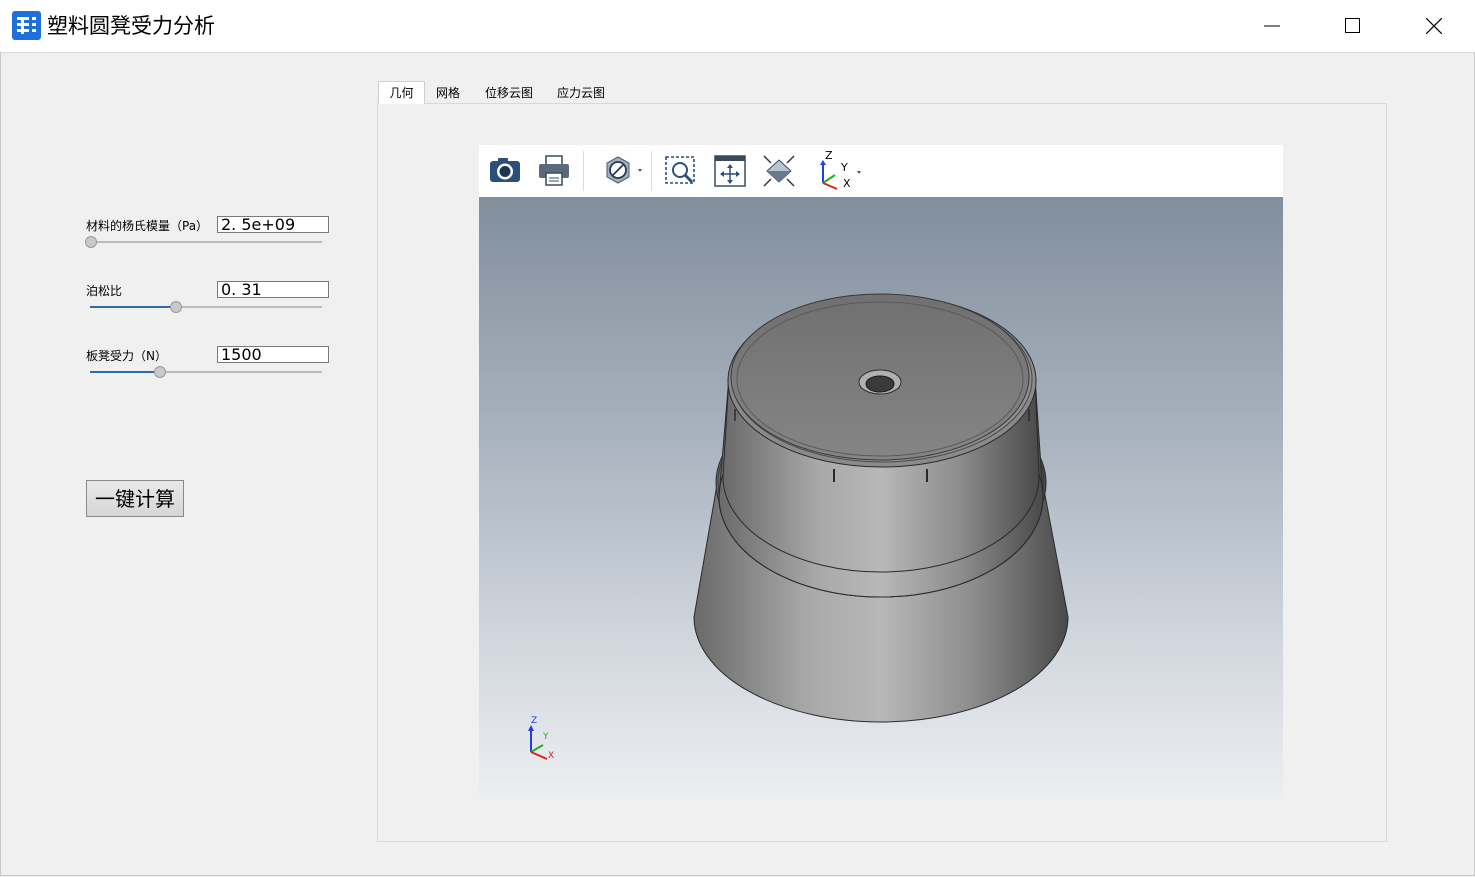 The height and width of the screenshot is (877, 1475). Describe the element at coordinates (581, 92) in the screenshot. I see `tab-stress: 应力云图` at that location.